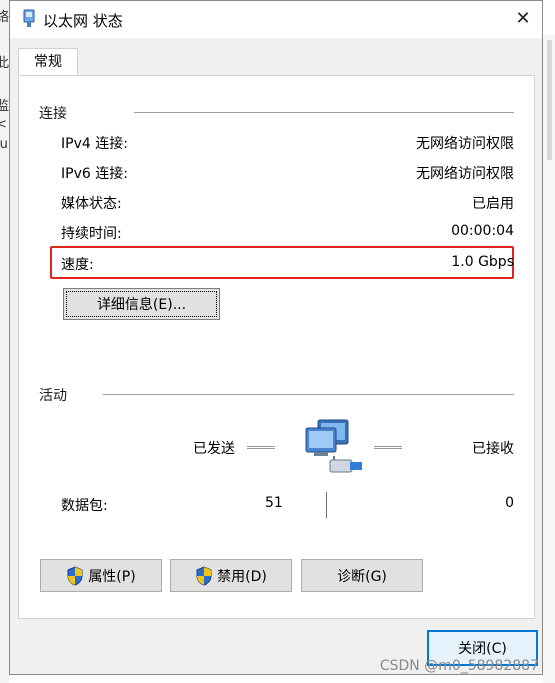 The image size is (555, 683). I want to click on diagnose-button: 诊断(G), so click(362, 575).